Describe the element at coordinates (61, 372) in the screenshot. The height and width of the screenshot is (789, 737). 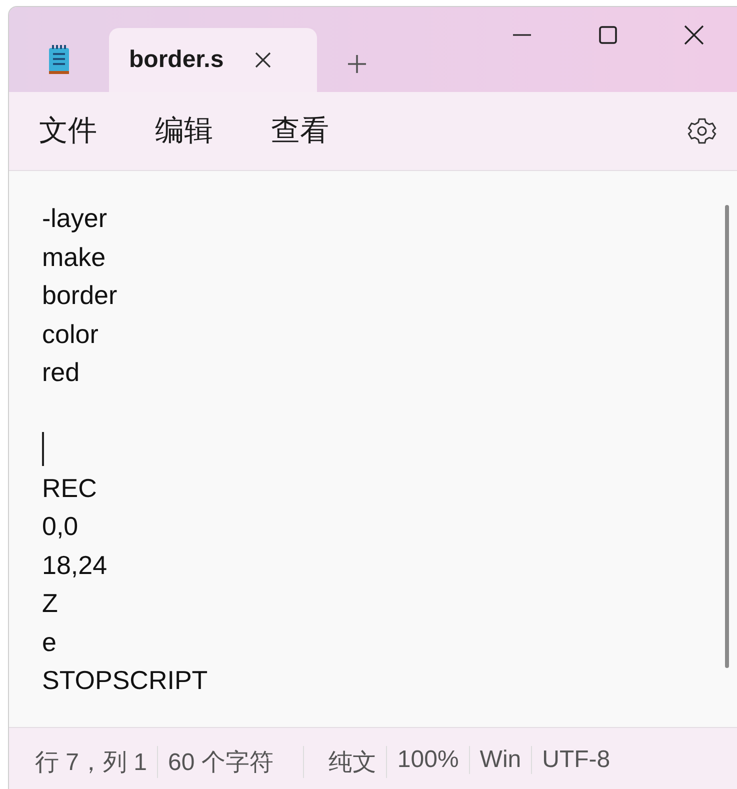
I see `text-line: red` at that location.